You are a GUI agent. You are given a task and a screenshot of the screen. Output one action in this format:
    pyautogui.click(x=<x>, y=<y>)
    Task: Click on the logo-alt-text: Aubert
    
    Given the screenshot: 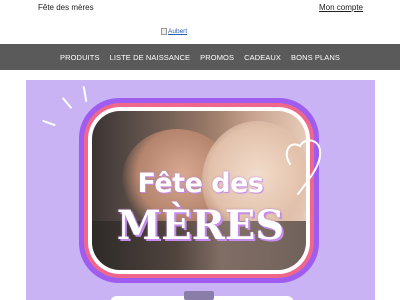 What is the action you would take?
    pyautogui.click(x=178, y=31)
    